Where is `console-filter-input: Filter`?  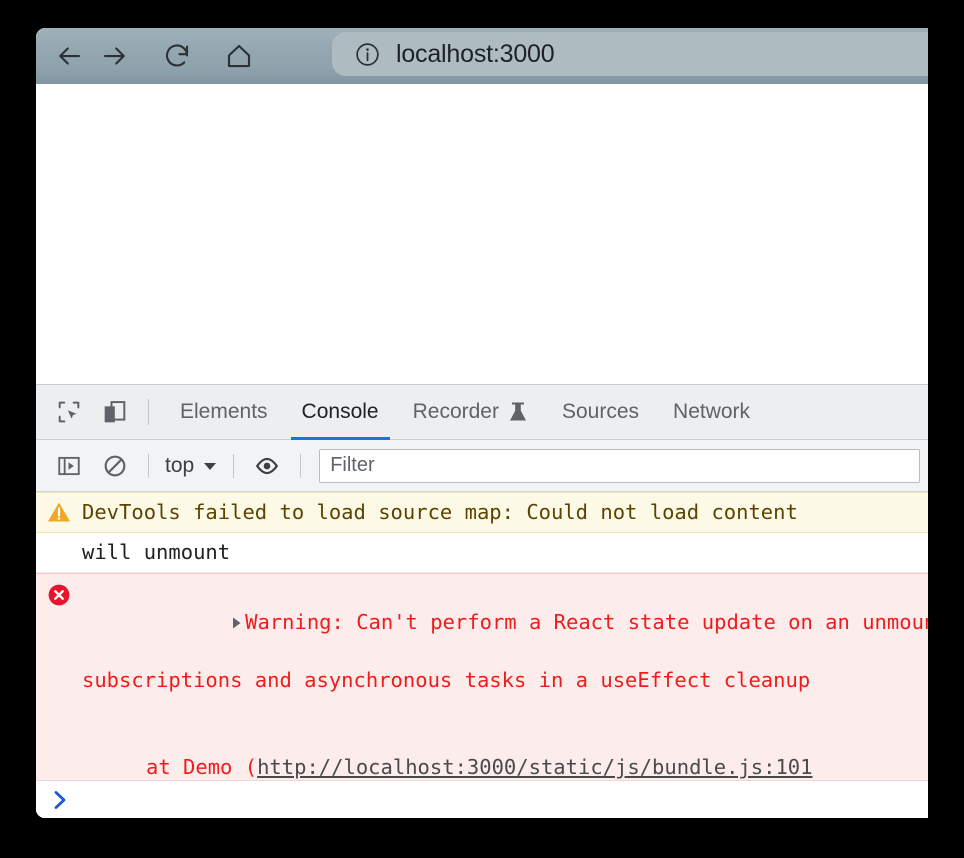
console-filter-input: Filter is located at coordinates (619, 465).